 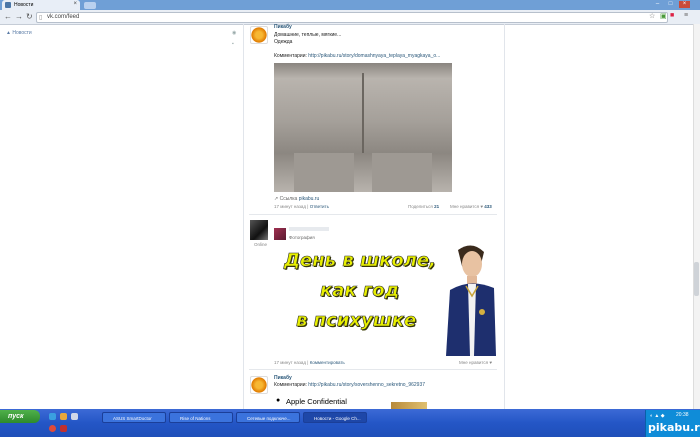 I want to click on like-button: Мне нравится ♥, so click(x=475, y=362).